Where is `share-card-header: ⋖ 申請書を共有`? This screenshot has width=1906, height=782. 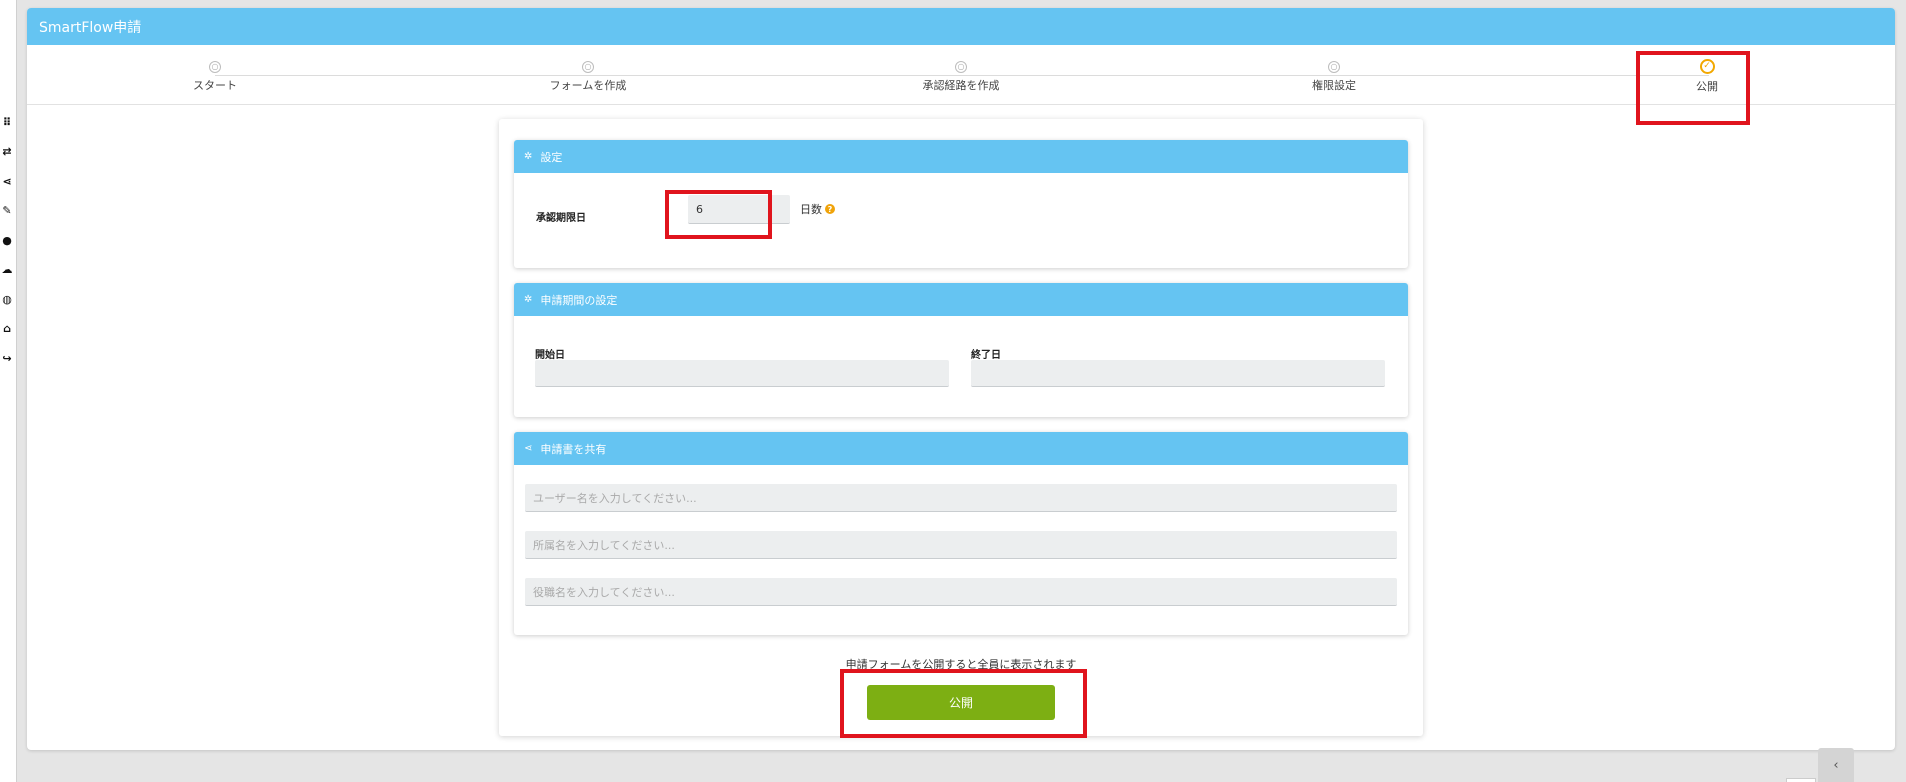
share-card-header: ⋖ 申請書を共有 is located at coordinates (961, 448).